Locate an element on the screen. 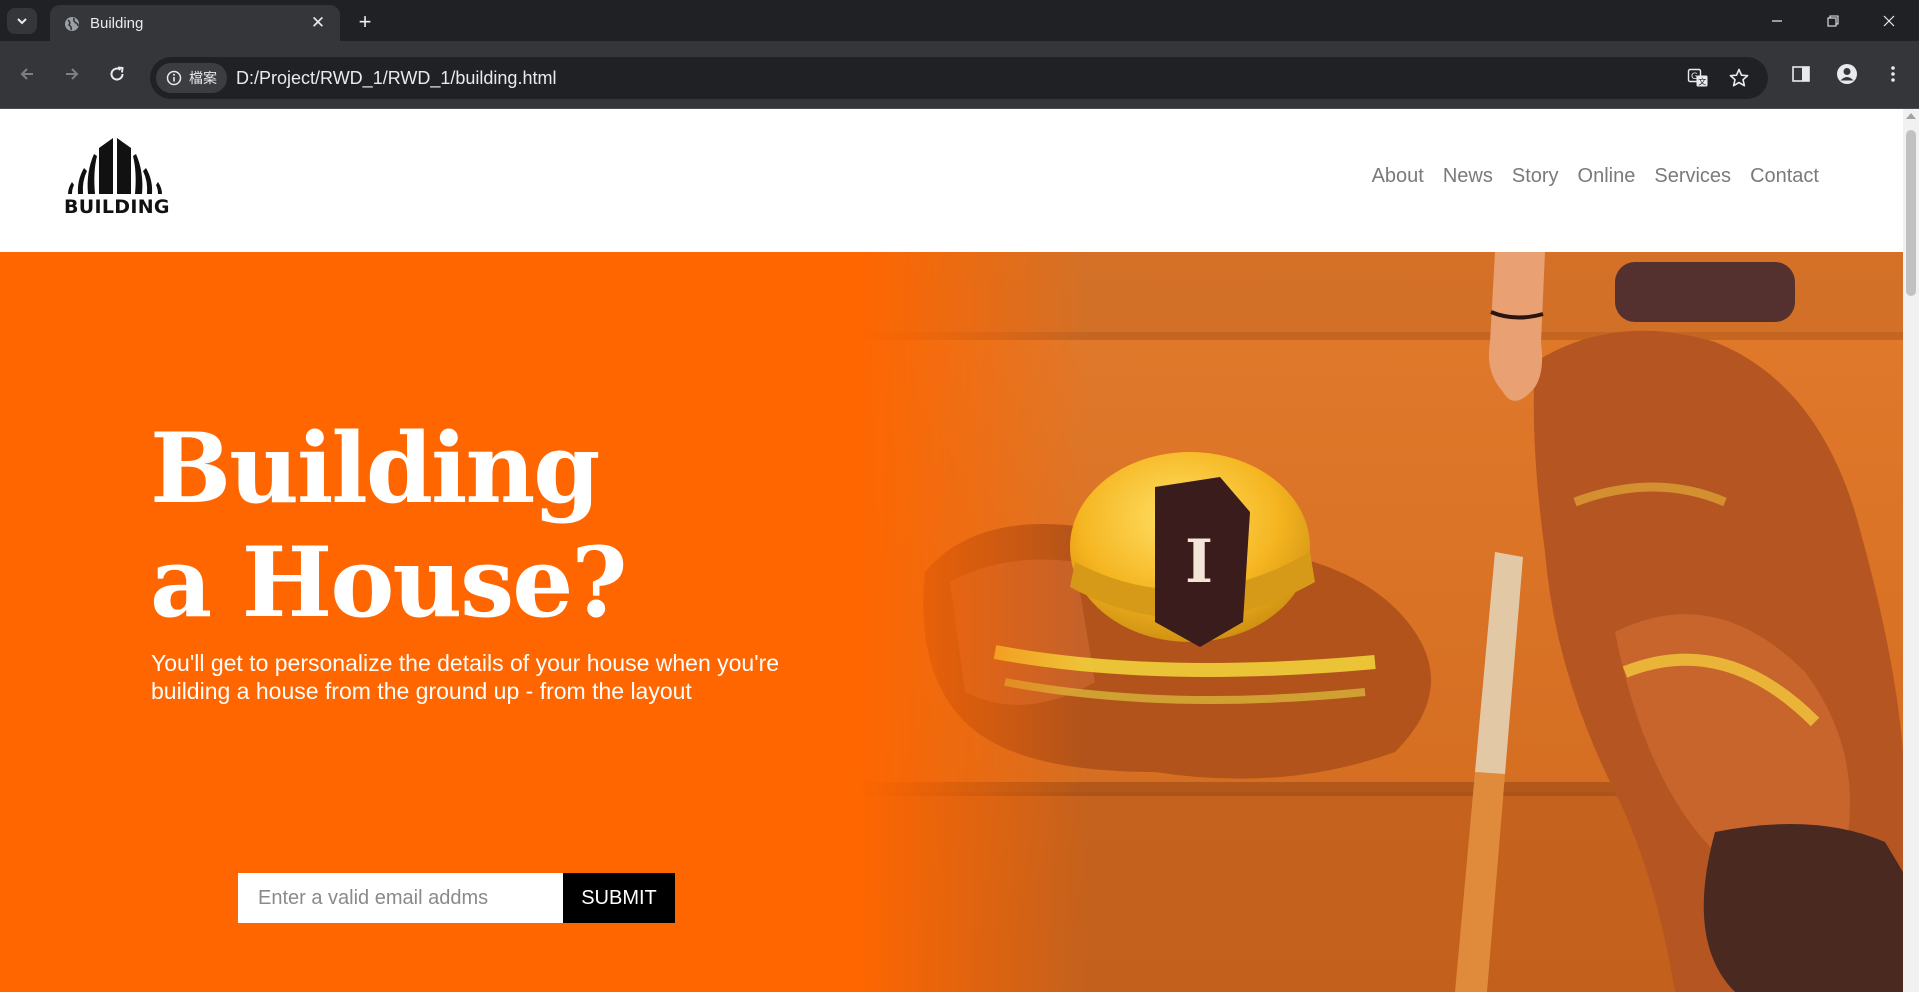 Image resolution: width=1919 pixels, height=992 pixels. browser-tab-bar: Building ✕ + is located at coordinates (959, 20).